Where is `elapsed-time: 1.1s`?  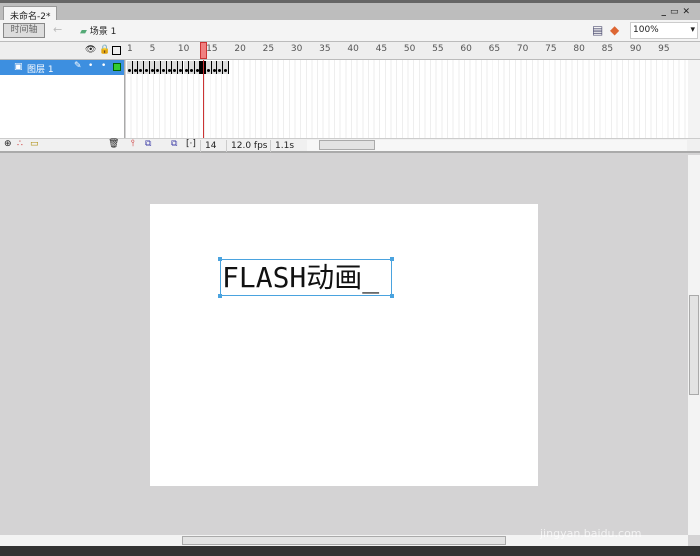 elapsed-time: 1.1s is located at coordinates (284, 146).